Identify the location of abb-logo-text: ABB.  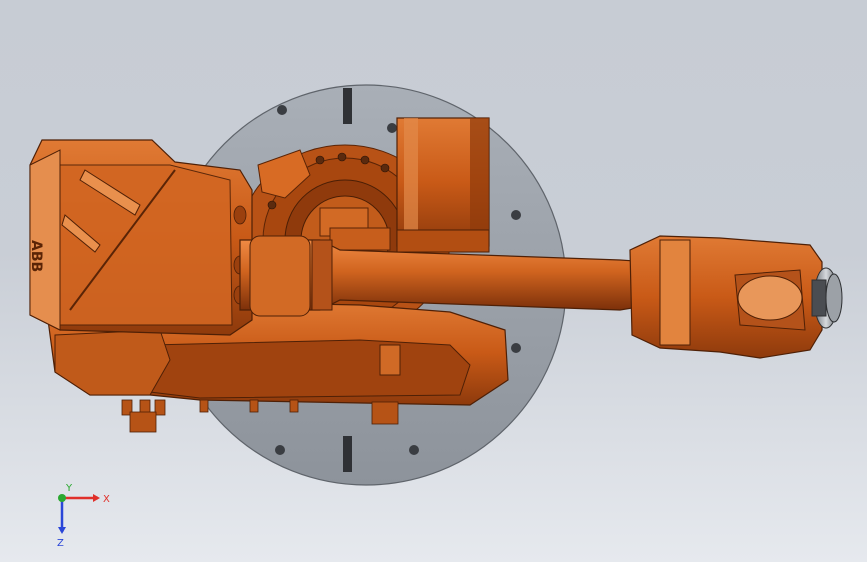
(36, 256).